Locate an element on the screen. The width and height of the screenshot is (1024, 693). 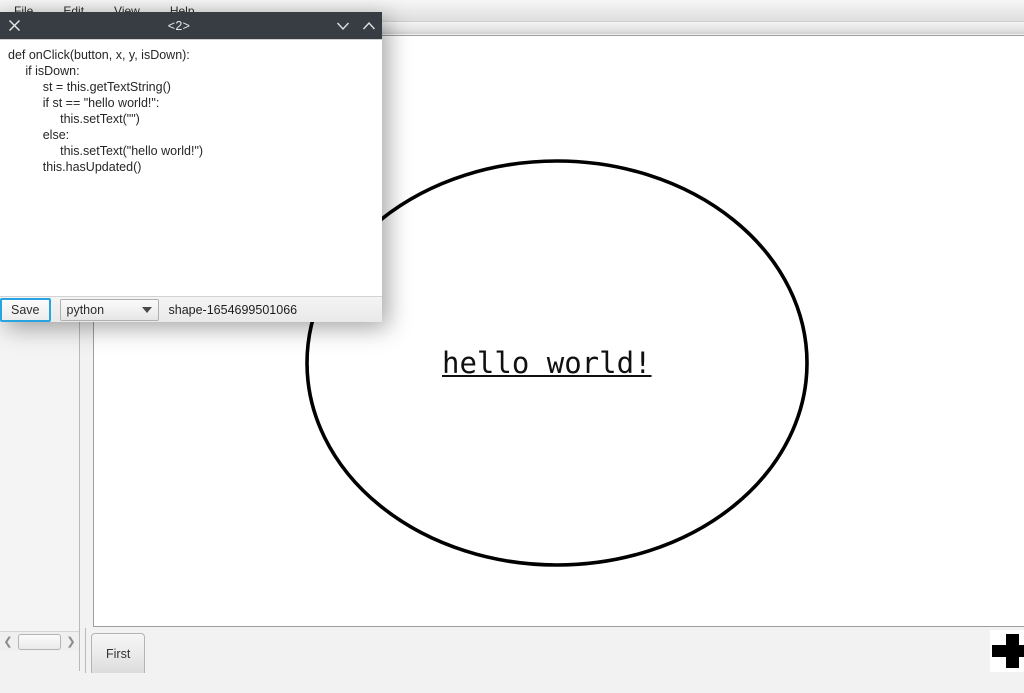
shape-id-label: shape-1654699501066 is located at coordinates (233, 309).